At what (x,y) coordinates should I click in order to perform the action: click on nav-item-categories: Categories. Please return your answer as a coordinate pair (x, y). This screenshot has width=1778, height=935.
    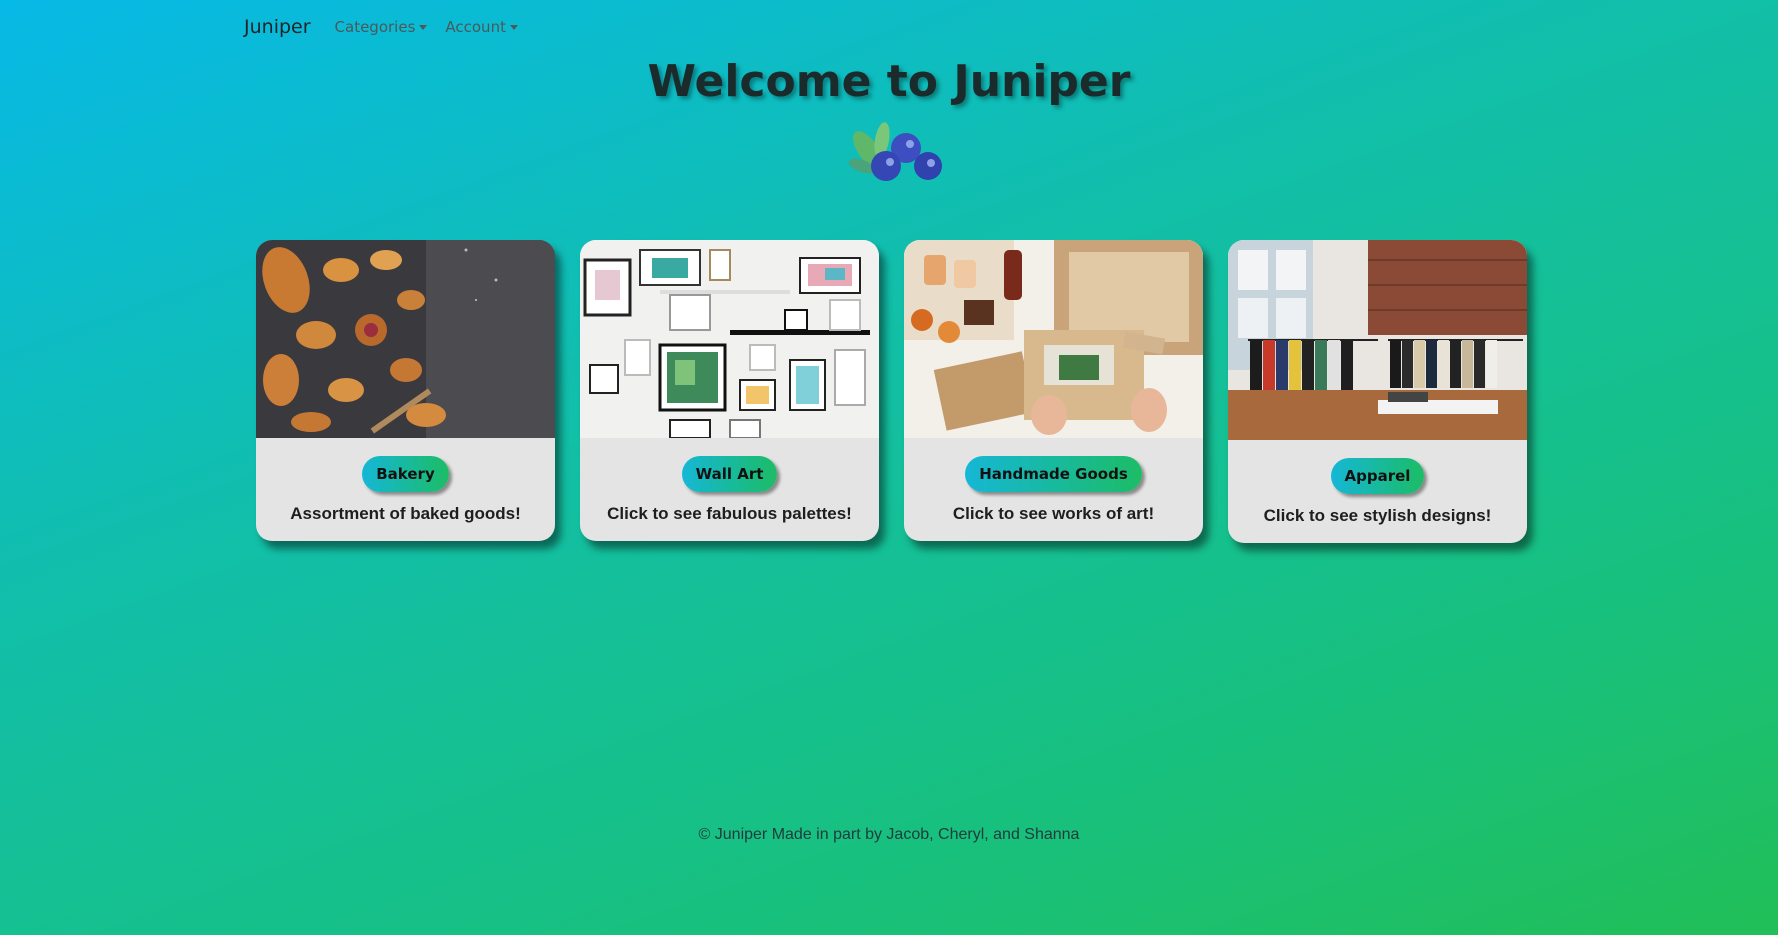
    Looking at the image, I should click on (381, 27).